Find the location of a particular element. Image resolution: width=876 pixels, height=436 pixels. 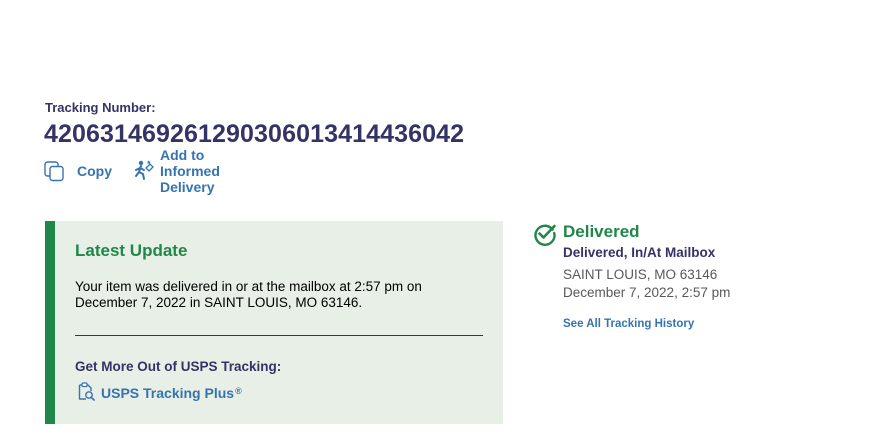

tracking-plus-icon is located at coordinates (86, 393).